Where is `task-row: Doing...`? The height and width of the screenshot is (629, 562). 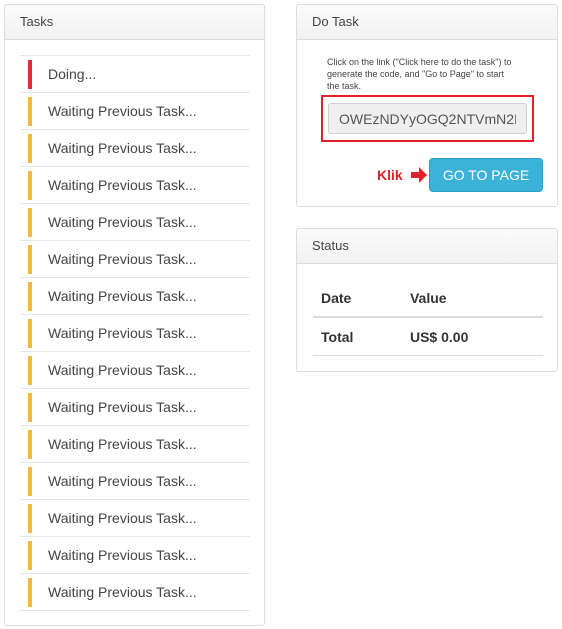 task-row: Doing... is located at coordinates (135, 74).